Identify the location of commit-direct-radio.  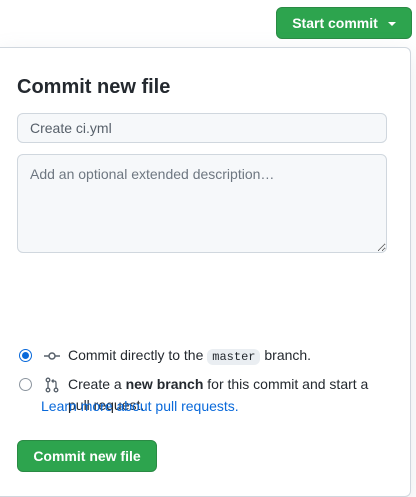
(25, 355).